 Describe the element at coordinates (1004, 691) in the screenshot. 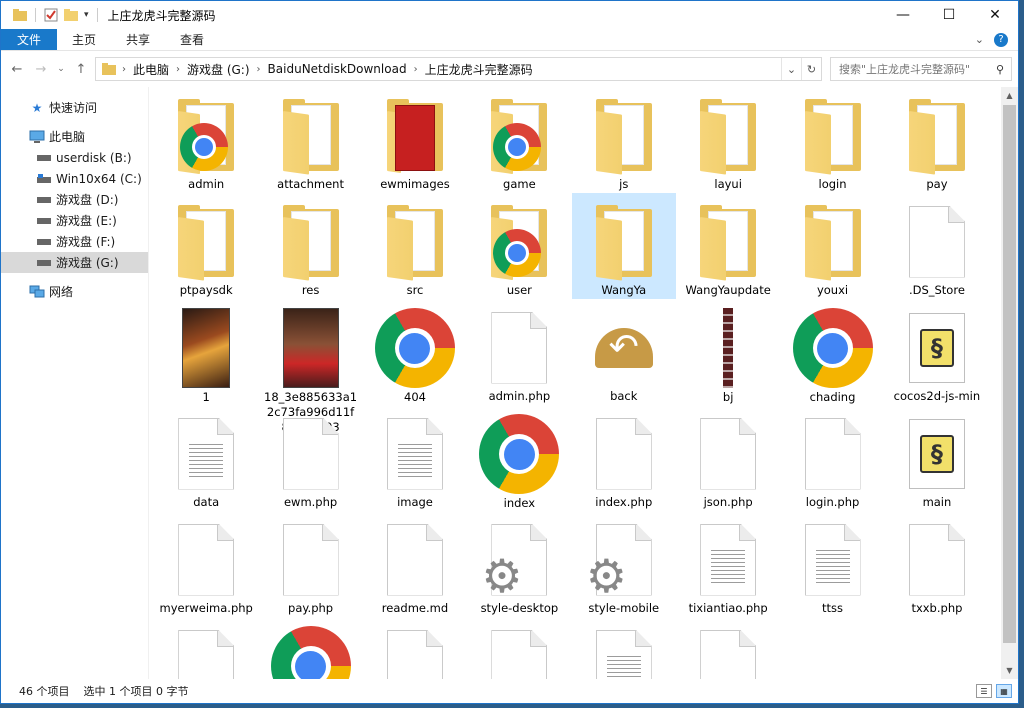

I see `large-icons-view-icon: ▦` at that location.